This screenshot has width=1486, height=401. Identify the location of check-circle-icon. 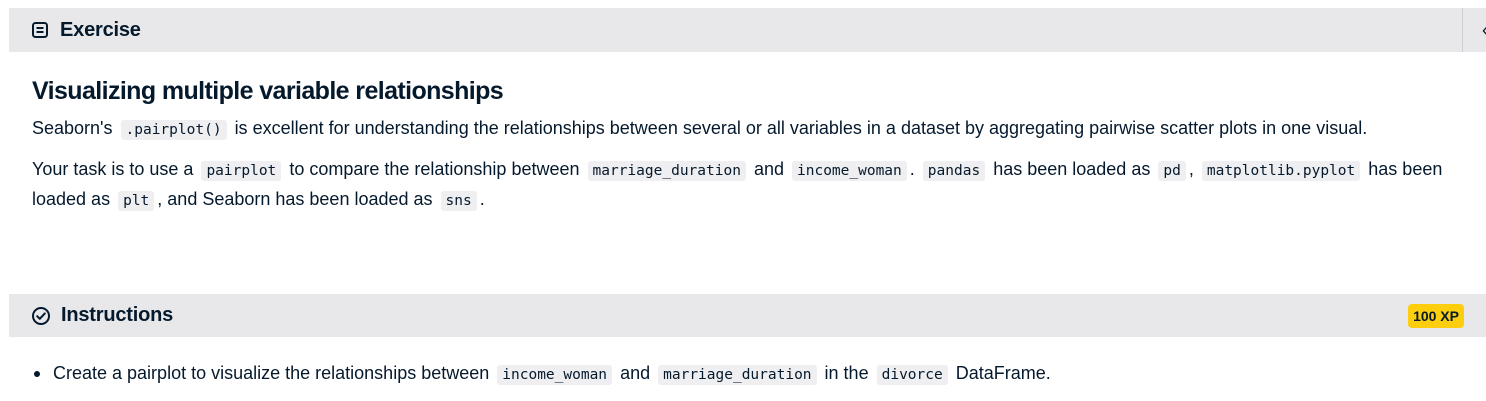
(41, 316).